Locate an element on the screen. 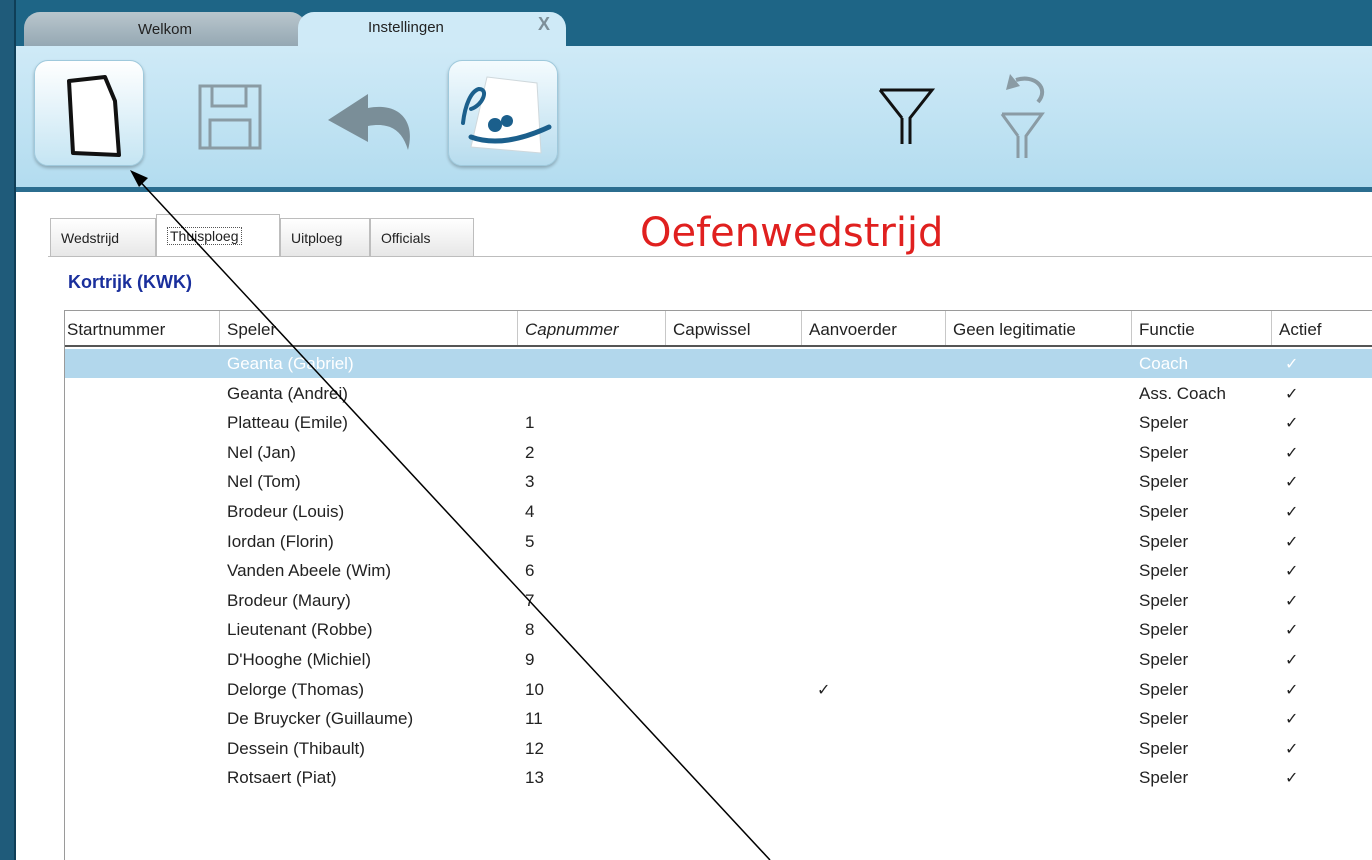 This screenshot has height=860, width=1372. table-row: Nel (Jan) 2 Speler ✓ is located at coordinates (718, 452).